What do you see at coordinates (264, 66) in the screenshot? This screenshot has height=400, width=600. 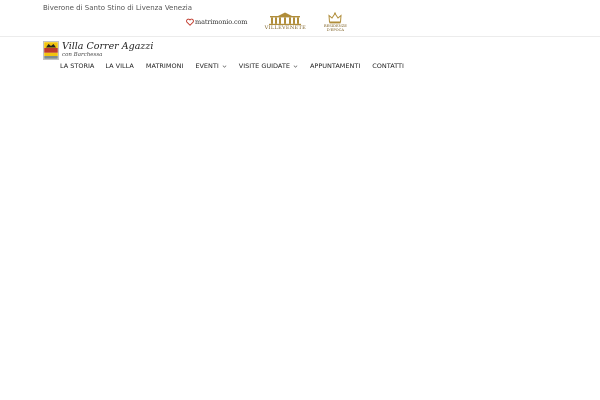 I see `nav-item-label: VISITE GUIDATE` at bounding box center [264, 66].